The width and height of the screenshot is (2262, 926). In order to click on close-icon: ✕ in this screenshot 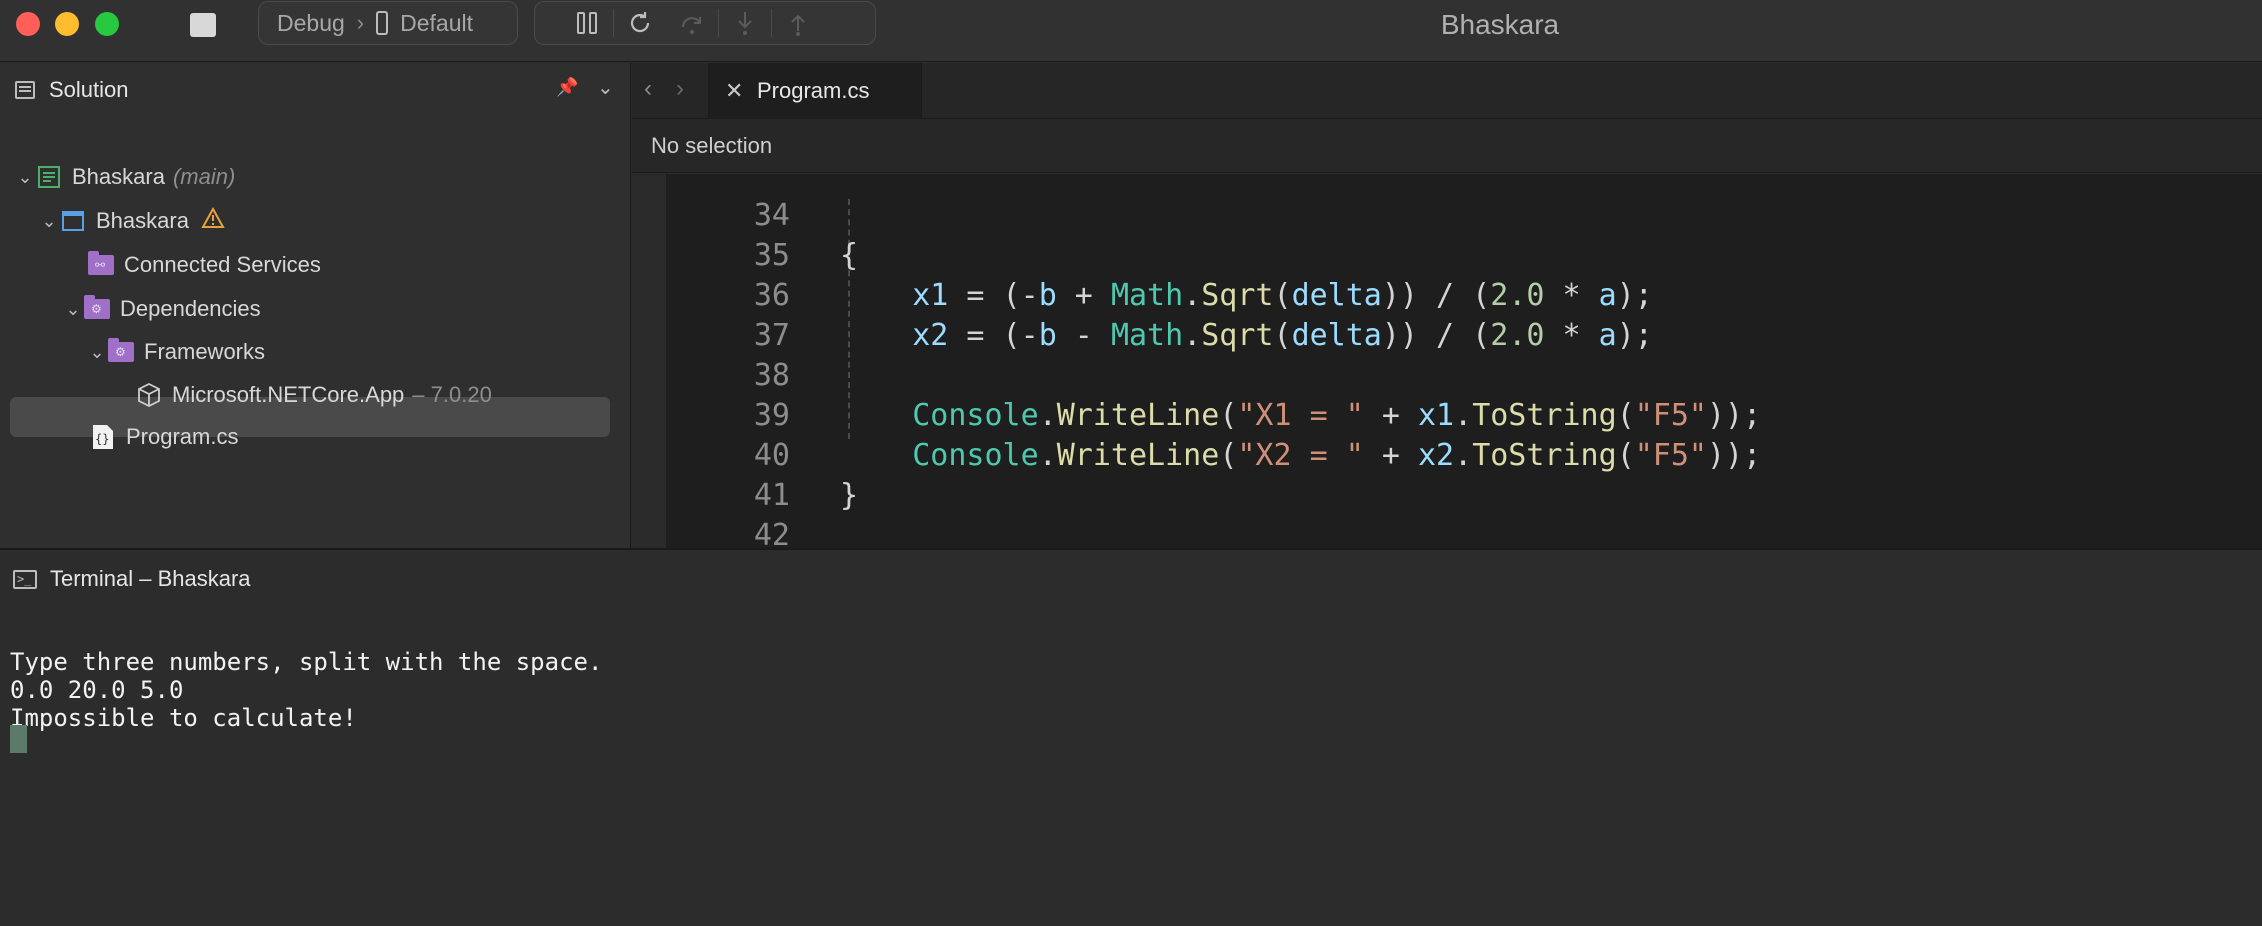, I will do `click(735, 91)`.